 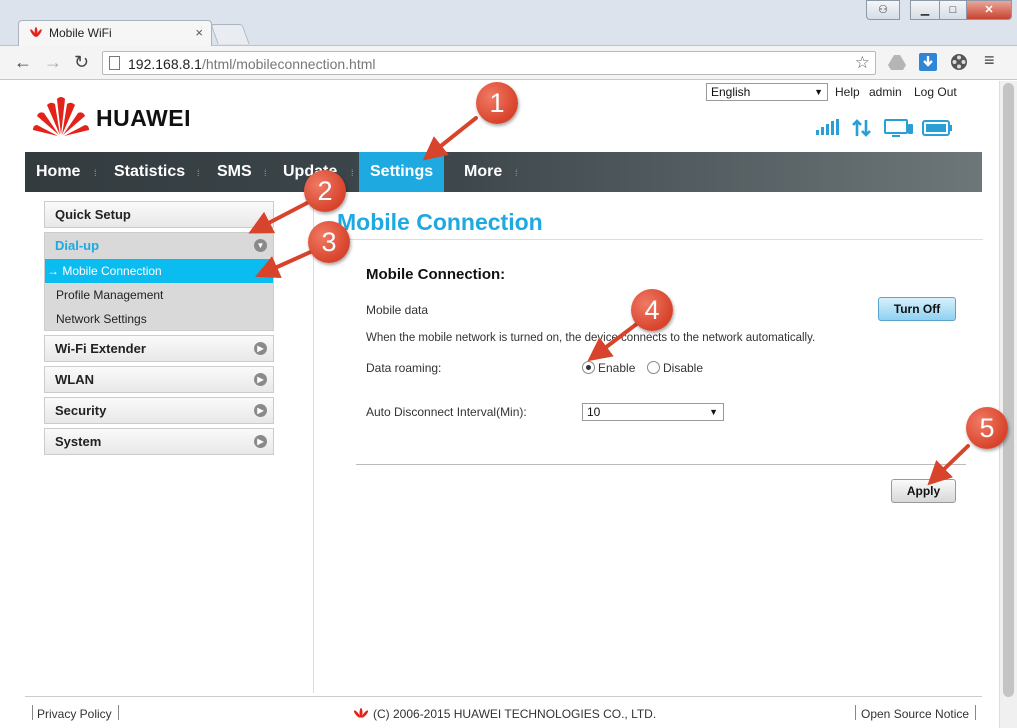 I want to click on roaming-disable-label: Disable, so click(x=683, y=368).